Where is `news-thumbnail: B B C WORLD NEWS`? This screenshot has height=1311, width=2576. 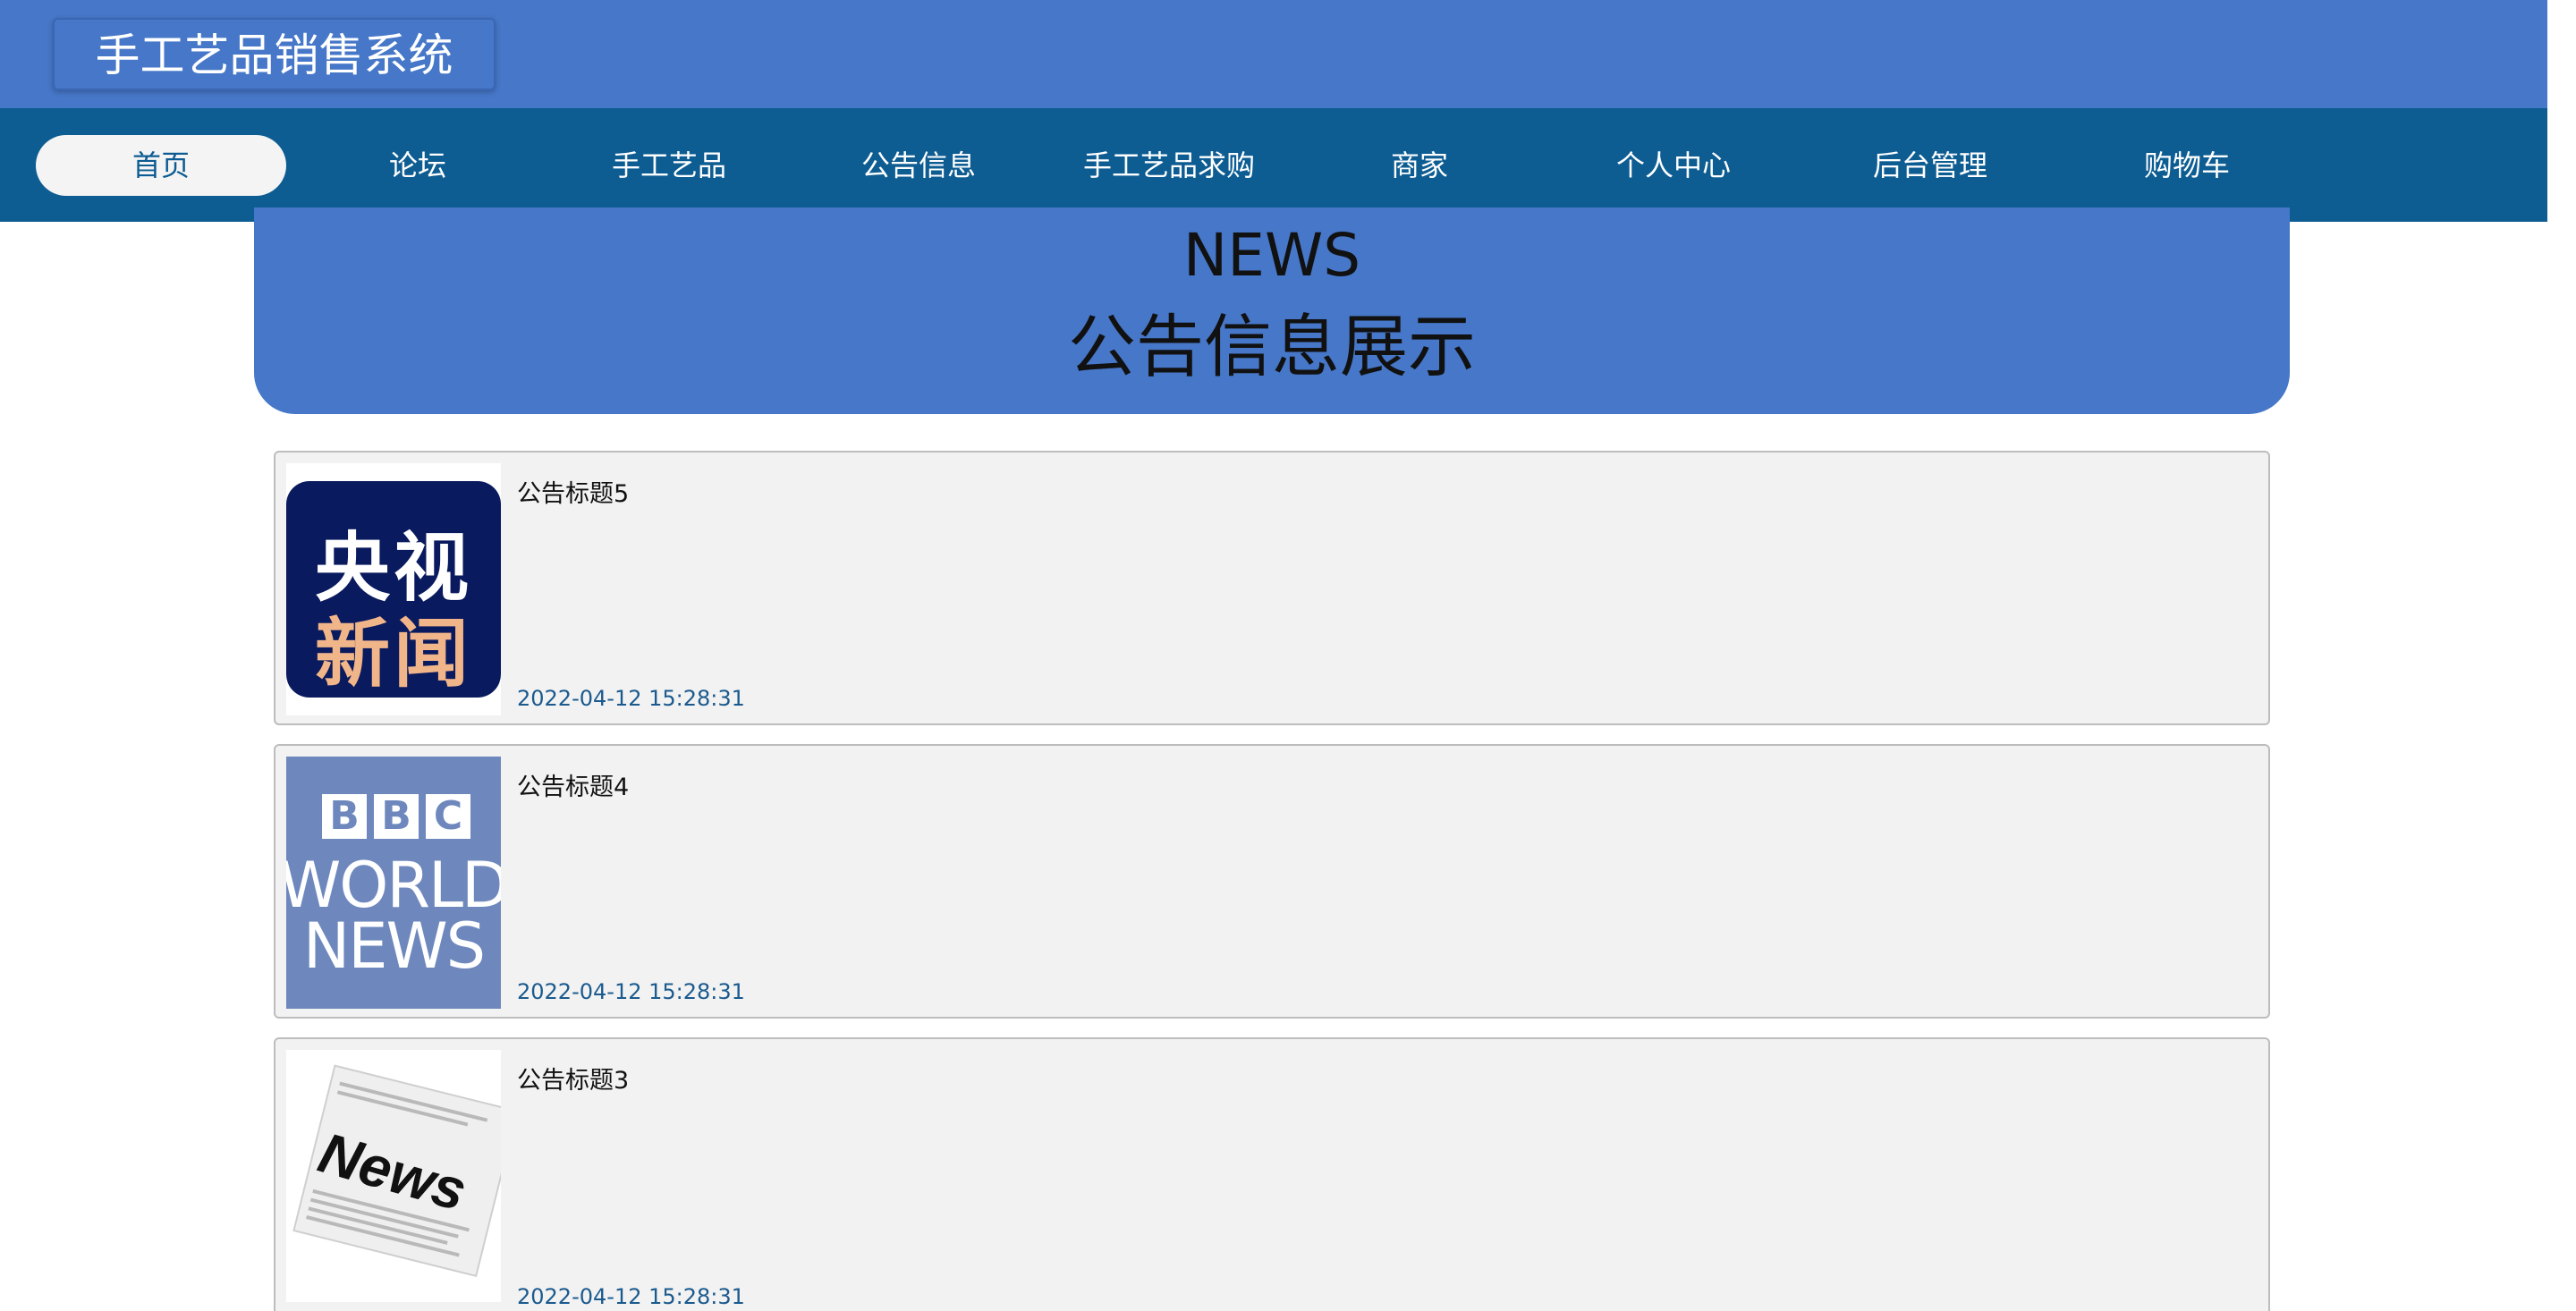 news-thumbnail: B B C WORLD NEWS is located at coordinates (393, 883).